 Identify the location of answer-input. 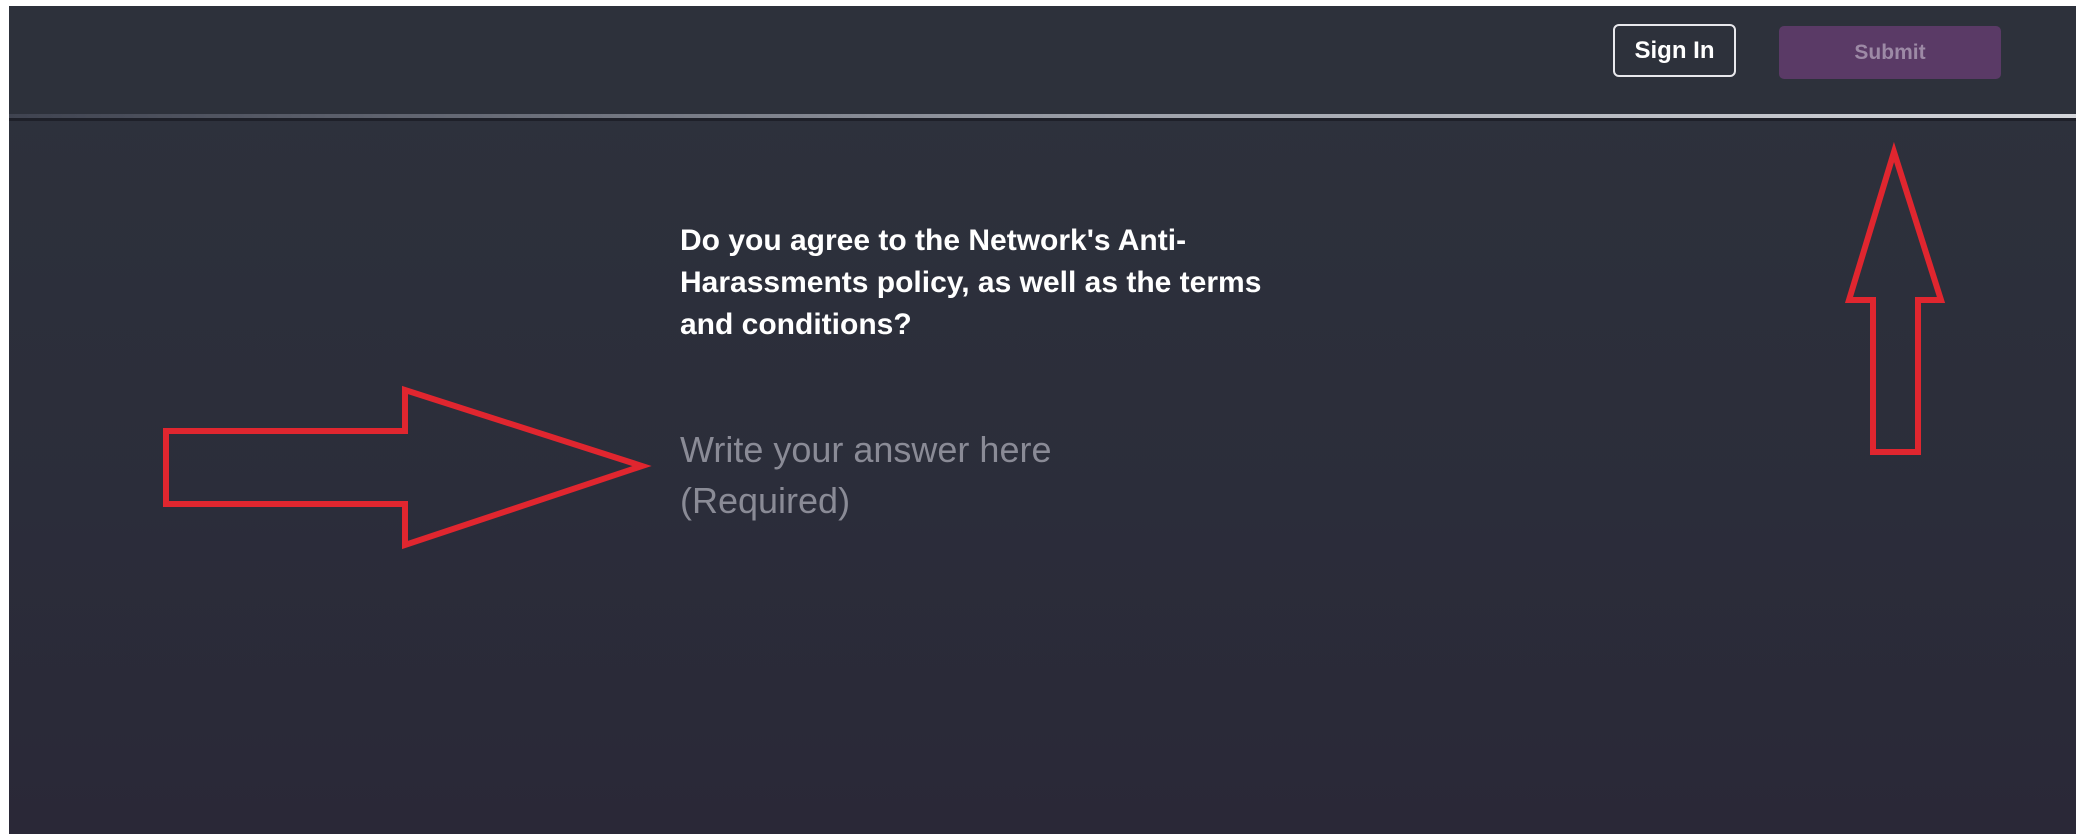
(910, 479).